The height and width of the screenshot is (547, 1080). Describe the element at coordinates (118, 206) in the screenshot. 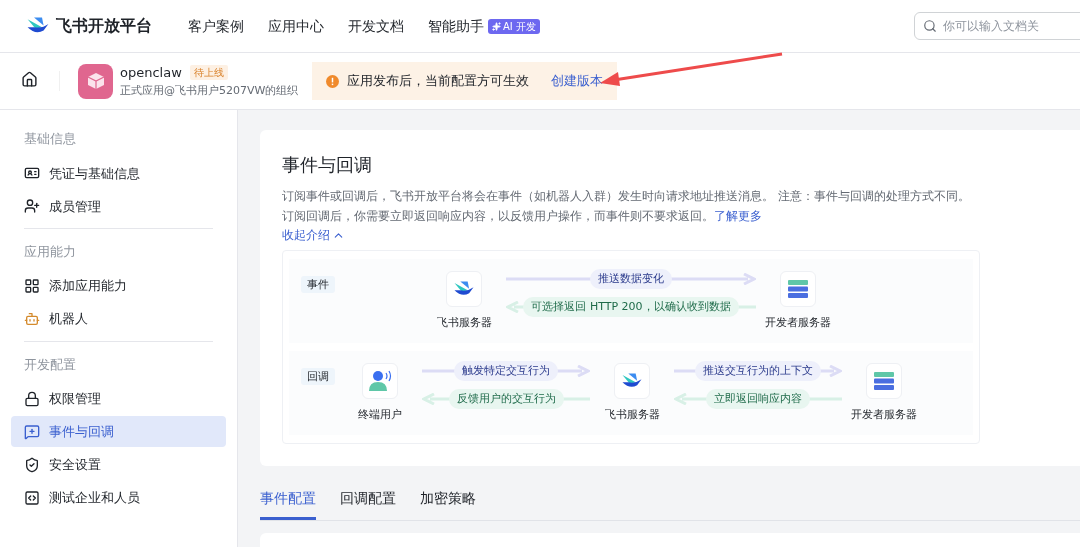

I see `sidebar-item: 成员管理` at that location.